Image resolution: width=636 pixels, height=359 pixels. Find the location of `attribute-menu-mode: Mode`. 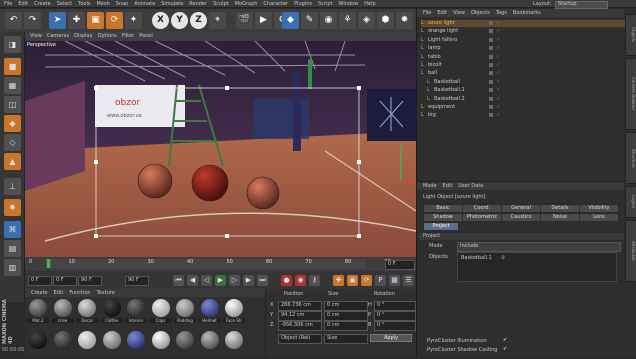

attribute-menu-mode: Mode is located at coordinates (430, 186).